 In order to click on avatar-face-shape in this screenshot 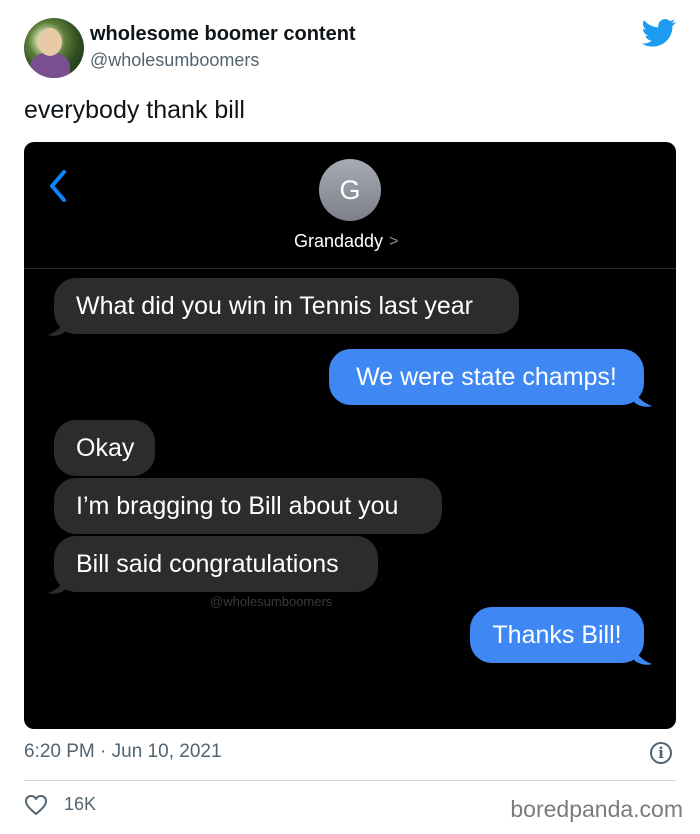, I will do `click(50, 42)`.